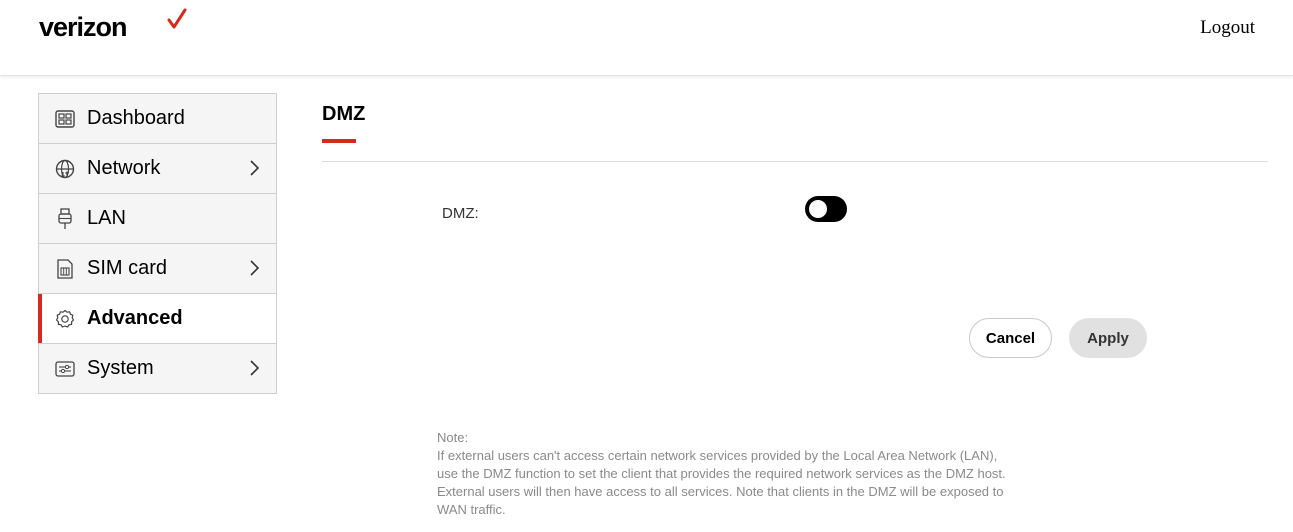  Describe the element at coordinates (453, 437) in the screenshot. I see `note-heading: Note:` at that location.